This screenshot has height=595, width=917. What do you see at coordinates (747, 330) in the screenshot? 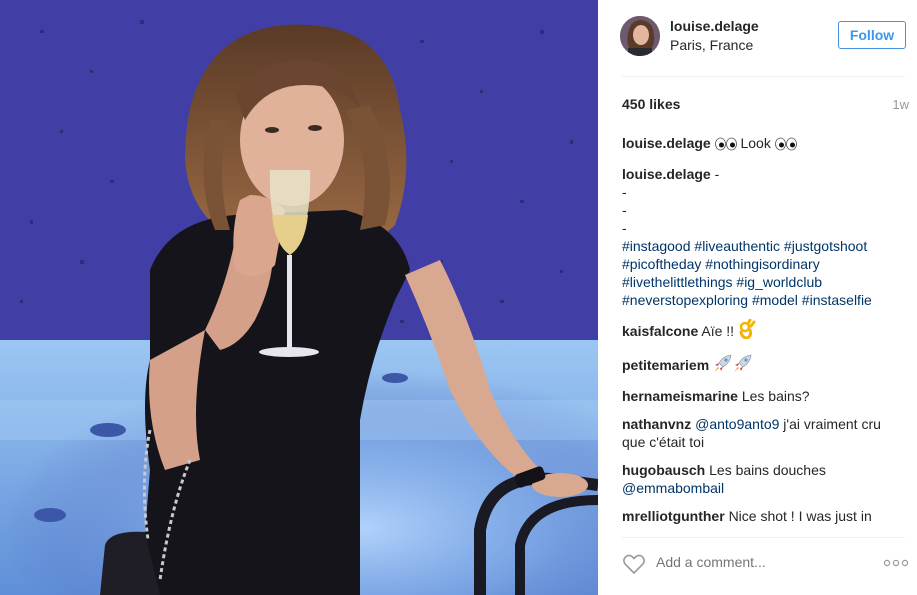
I see `ok-hand-emoji-icon` at bounding box center [747, 330].